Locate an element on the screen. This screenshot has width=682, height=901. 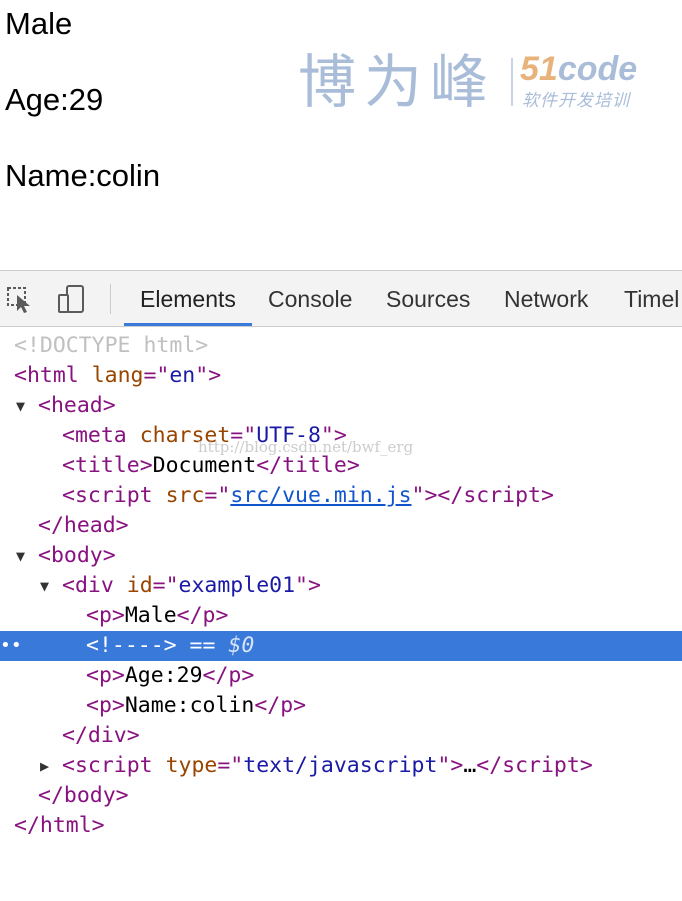
paragraph-name: Name:colin is located at coordinates (83, 175).